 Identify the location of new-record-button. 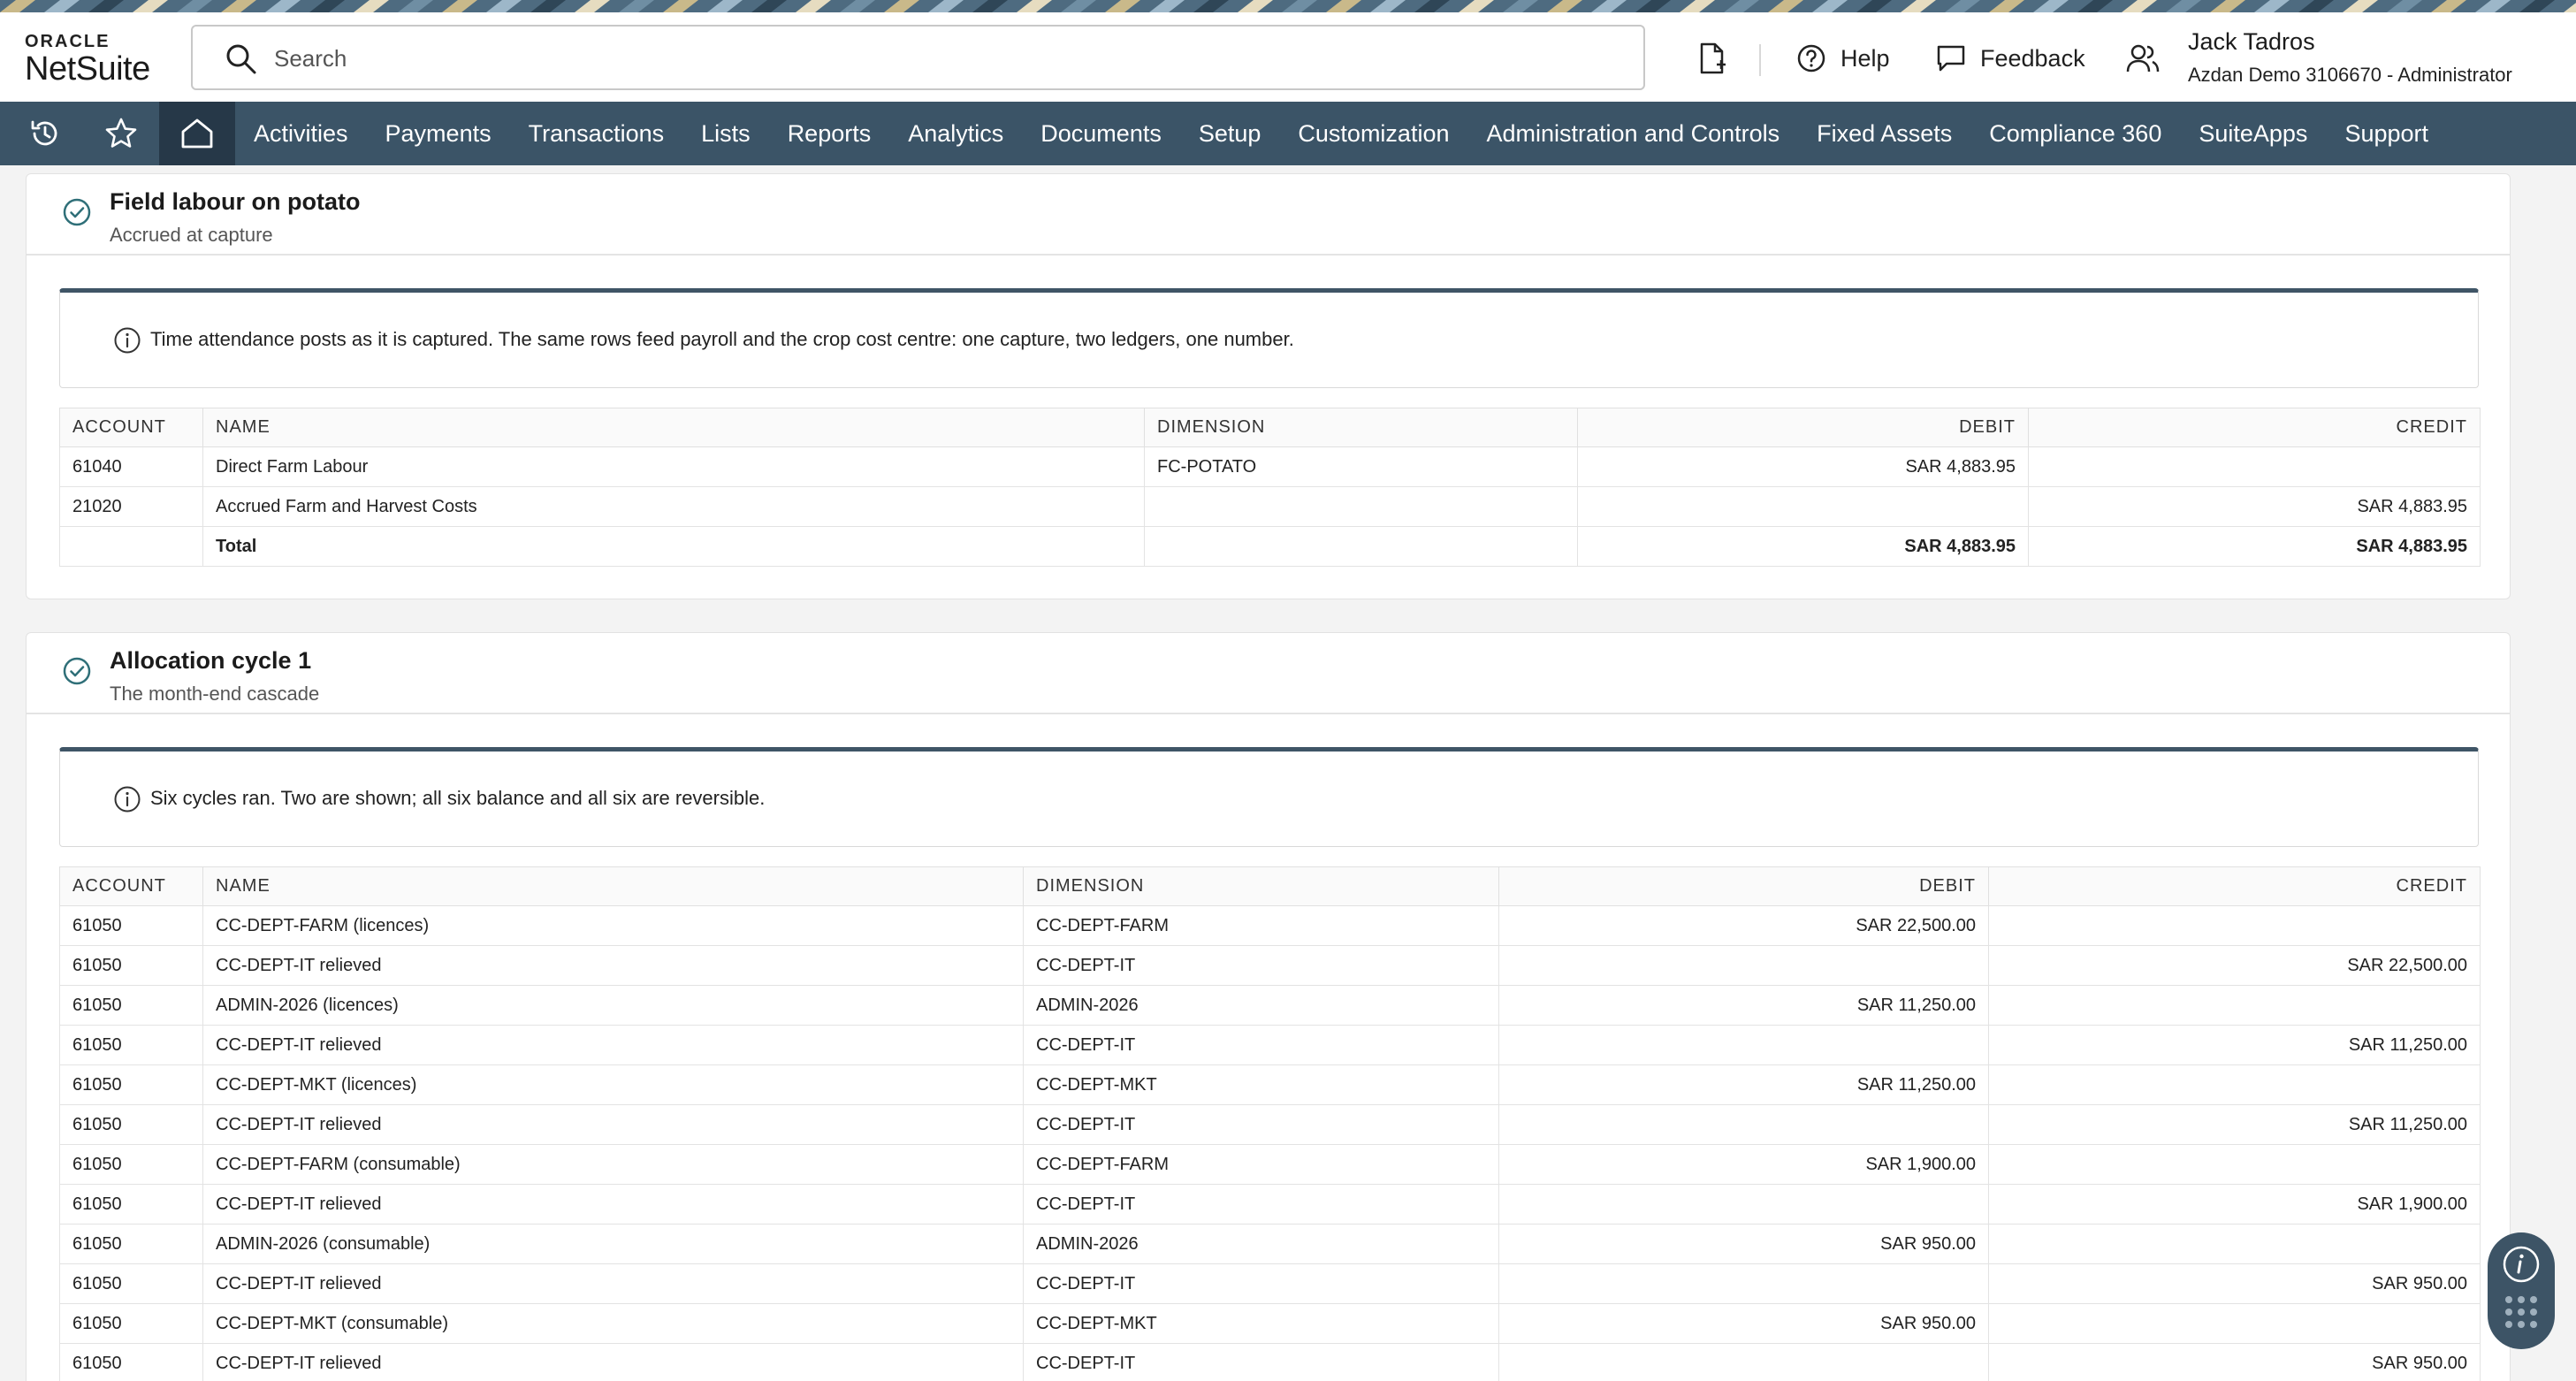
(1719, 58).